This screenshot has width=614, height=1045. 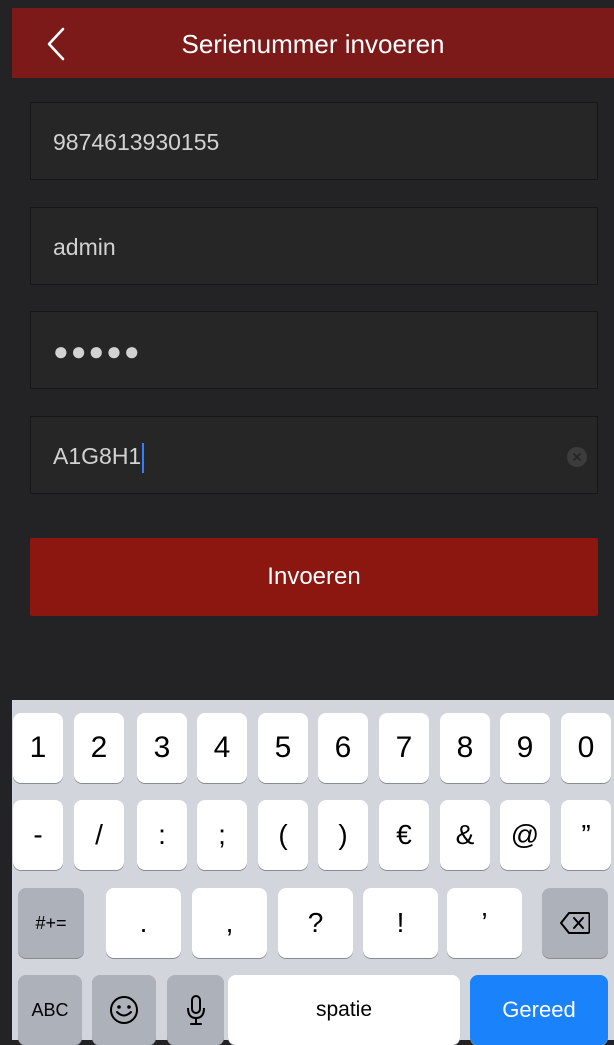 I want to click on key-5: 5, so click(x=283, y=748).